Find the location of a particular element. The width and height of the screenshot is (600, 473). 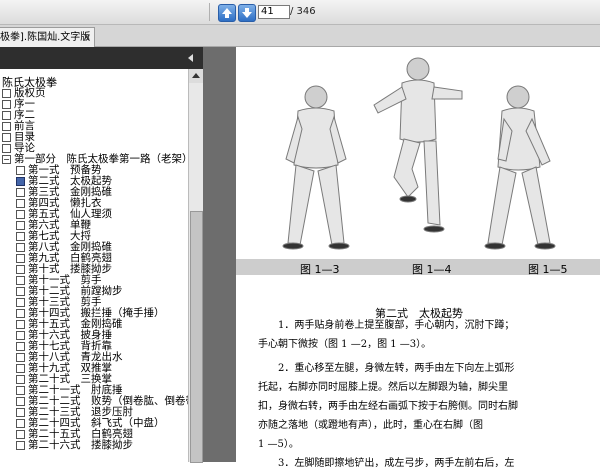

paragraph-line: 3．左脚随即擦地铲出，成左弓步，两手左前右后，左 is located at coordinates (386, 463).